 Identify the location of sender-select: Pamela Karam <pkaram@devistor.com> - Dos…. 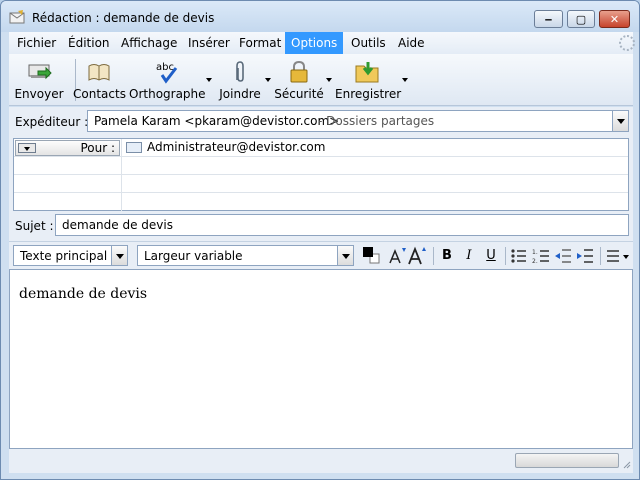
(358, 121).